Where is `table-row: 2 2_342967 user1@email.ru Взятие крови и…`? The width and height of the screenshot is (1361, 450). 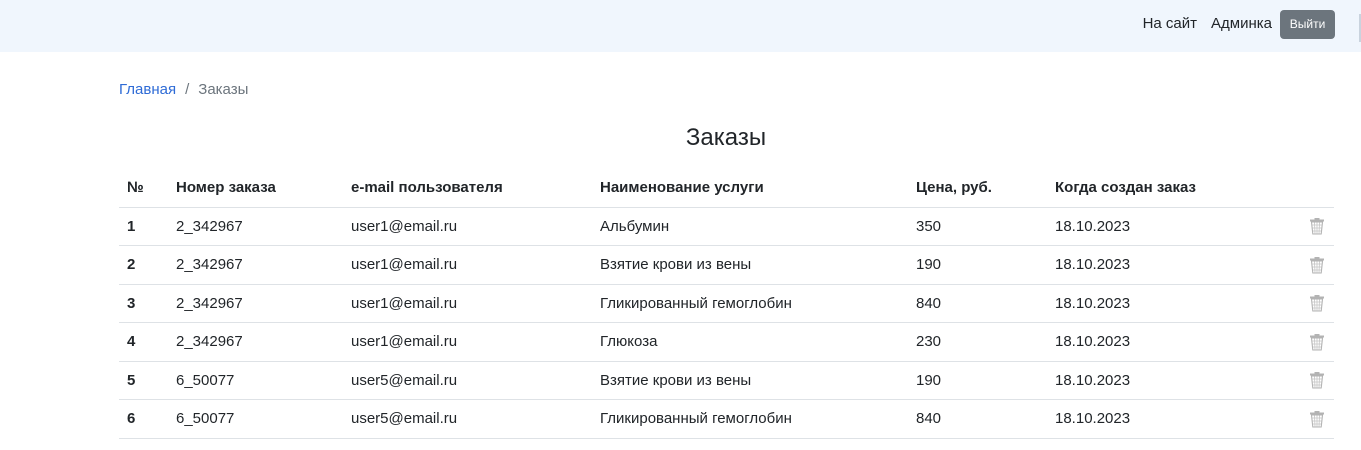 table-row: 2 2_342967 user1@email.ru Взятие крови и… is located at coordinates (726, 265).